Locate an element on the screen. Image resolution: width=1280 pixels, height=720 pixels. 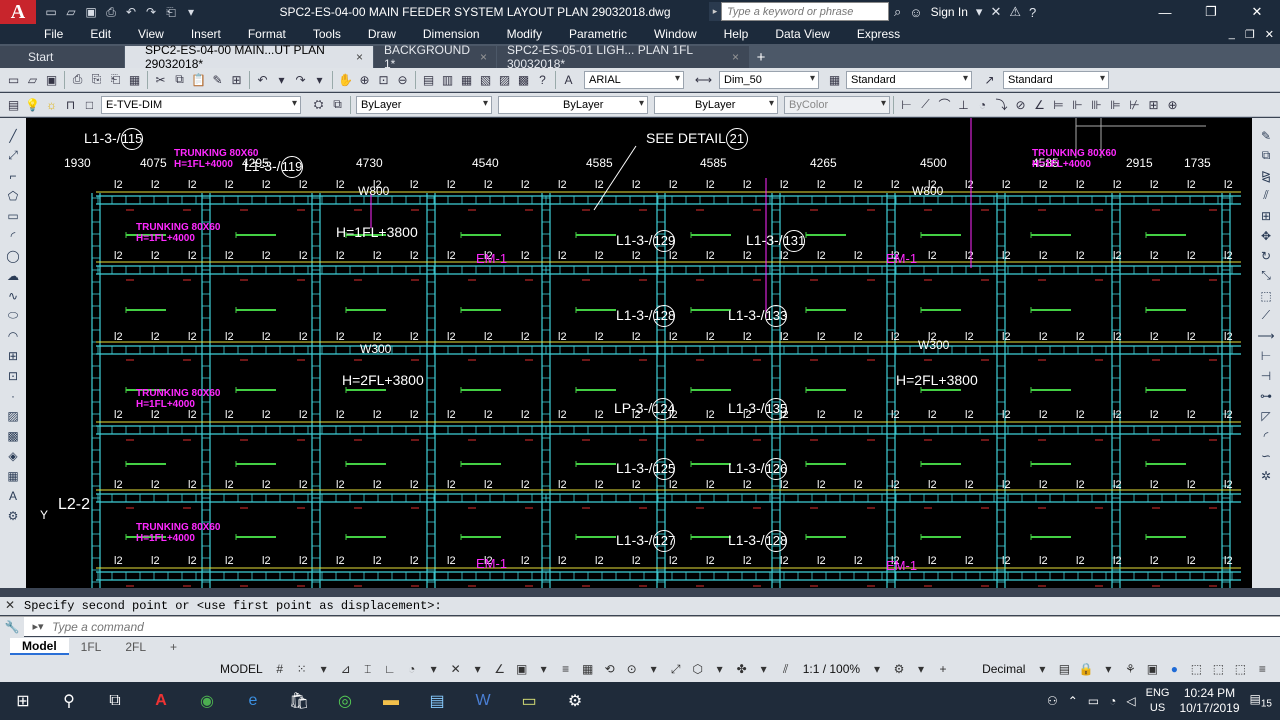
mirror-icon: ⧎ is located at coordinates (1266, 175).